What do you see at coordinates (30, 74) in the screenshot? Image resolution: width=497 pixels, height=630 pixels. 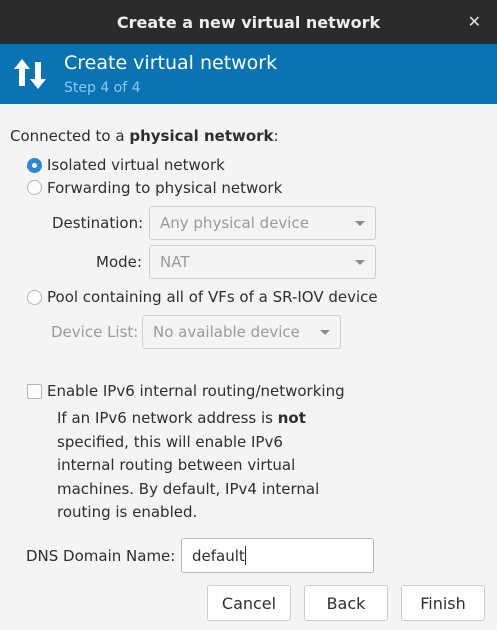 I see `network-arrows-icon` at bounding box center [30, 74].